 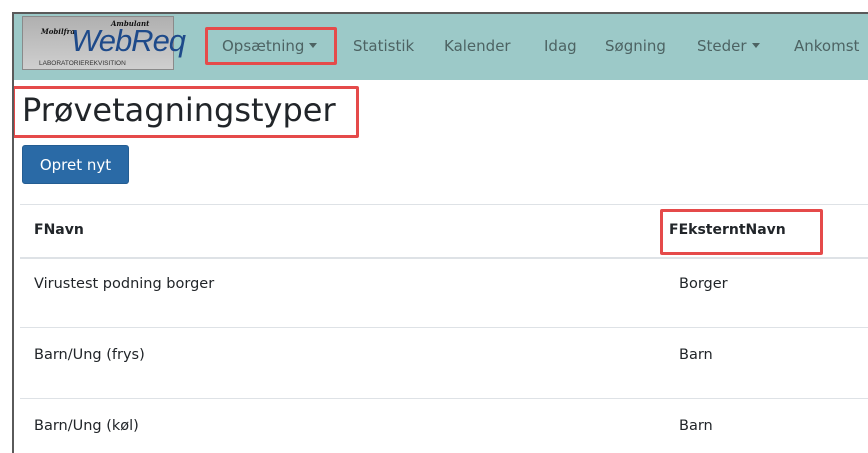 What do you see at coordinates (703, 284) in the screenshot?
I see `row-1-feksterntnavn: Borger` at bounding box center [703, 284].